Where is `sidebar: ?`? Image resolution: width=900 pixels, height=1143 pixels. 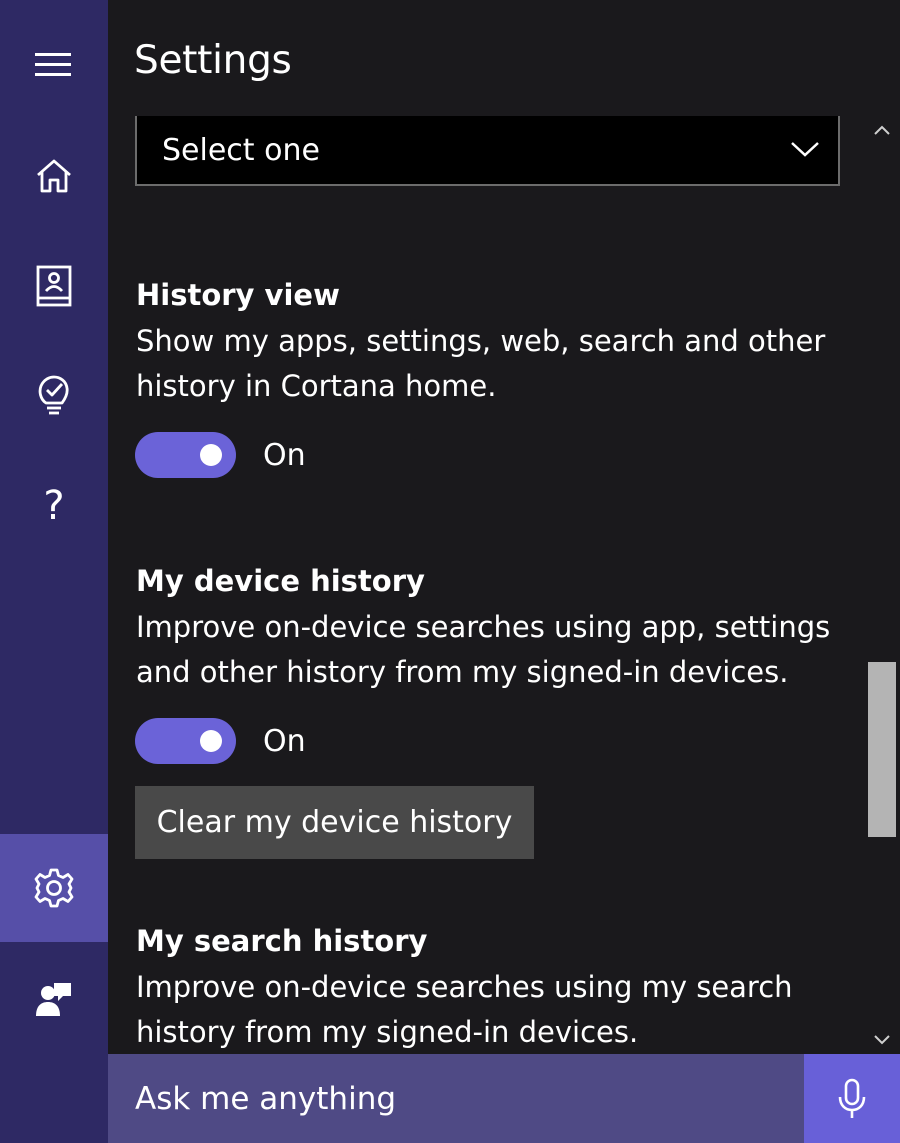
sidebar: ? is located at coordinates (54, 571).